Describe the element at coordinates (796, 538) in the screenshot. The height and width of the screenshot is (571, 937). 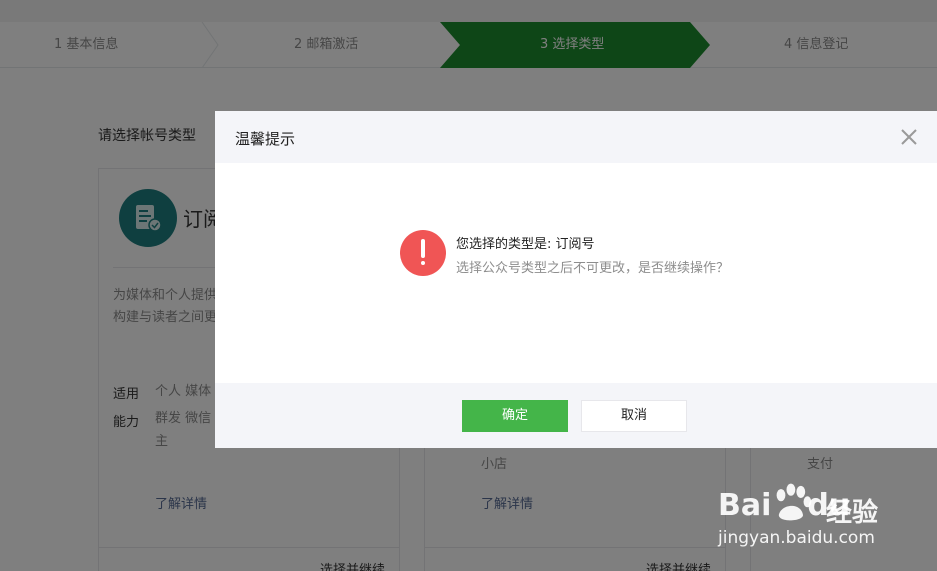
I see `watermark-url: jingyan.baidu.com` at that location.